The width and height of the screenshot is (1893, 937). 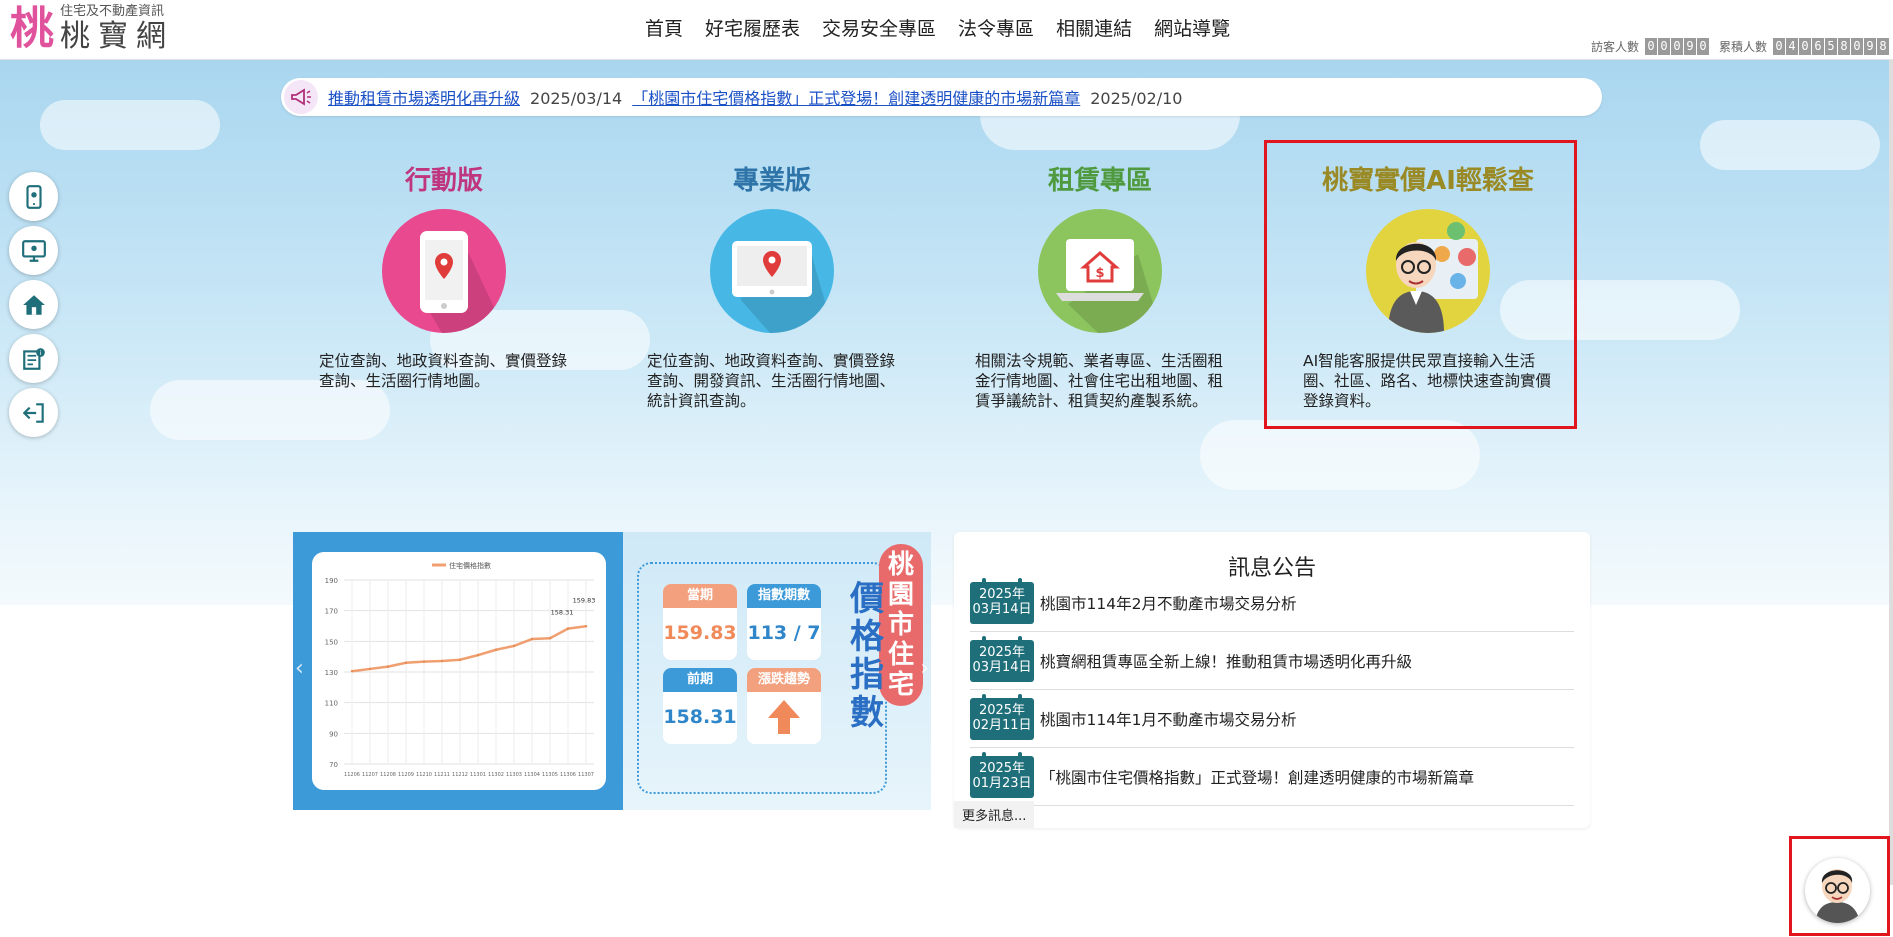 What do you see at coordinates (1257, 777) in the screenshot?
I see `announcement-link: 「桃園市住宅價格指數」正式登場！創建透明健康的市場新篇章` at bounding box center [1257, 777].